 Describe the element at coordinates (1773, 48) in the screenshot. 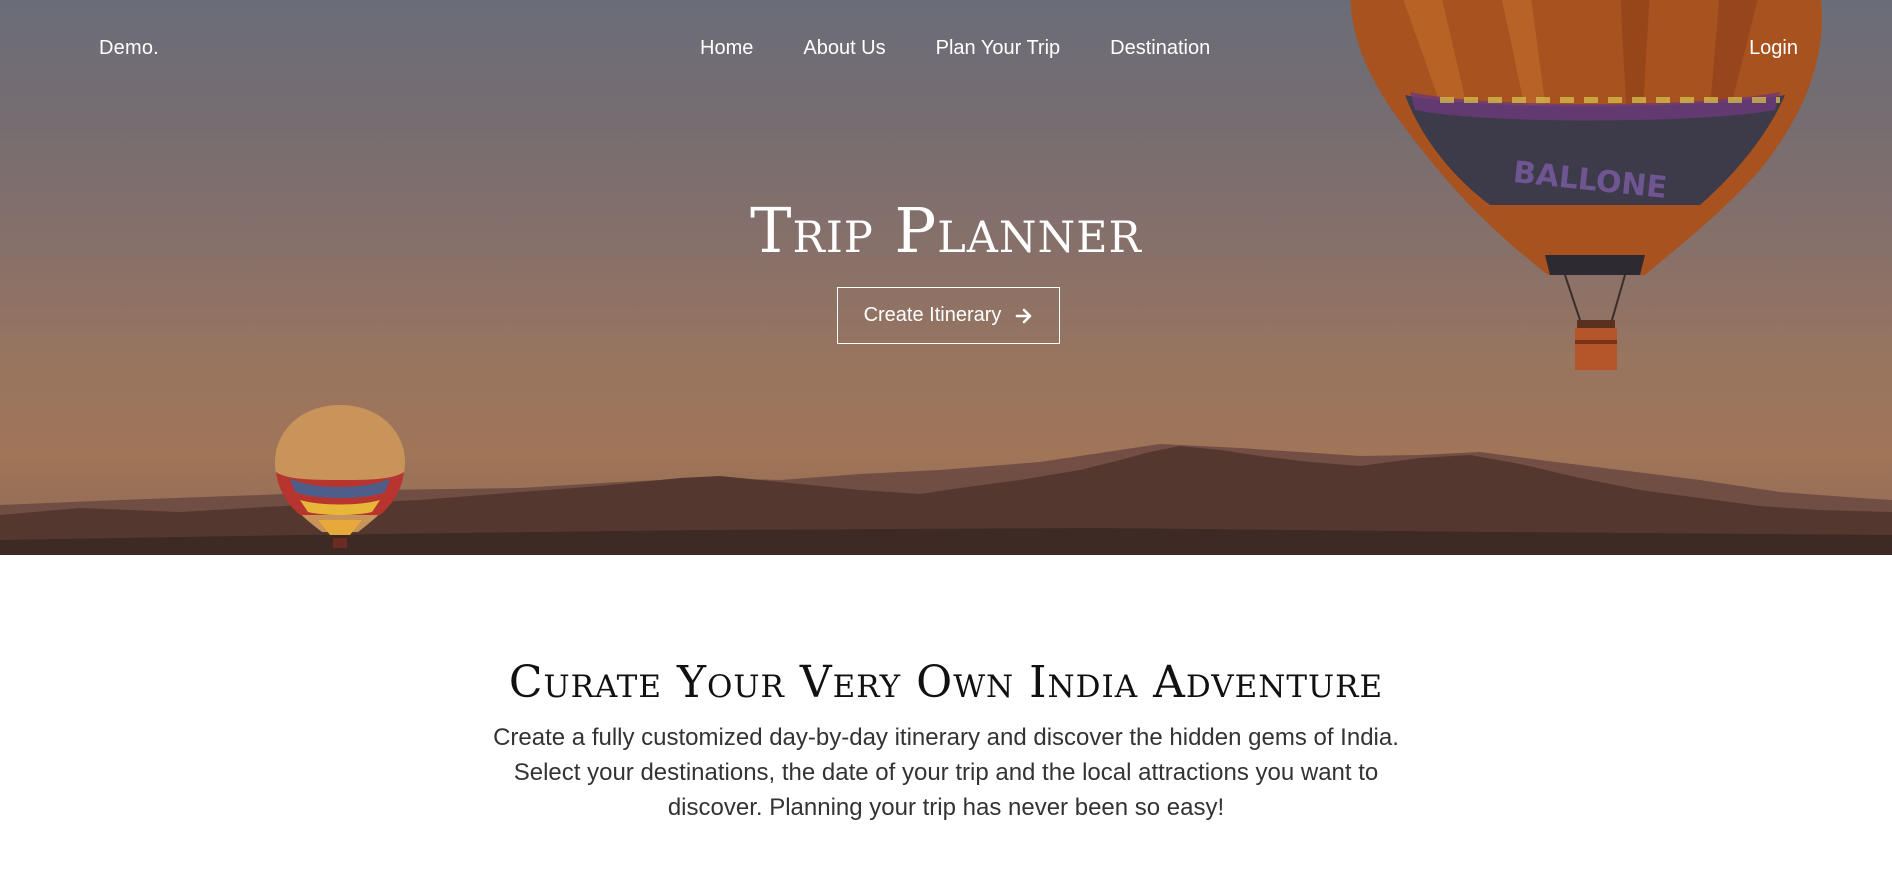

I see `login-link: Login` at that location.